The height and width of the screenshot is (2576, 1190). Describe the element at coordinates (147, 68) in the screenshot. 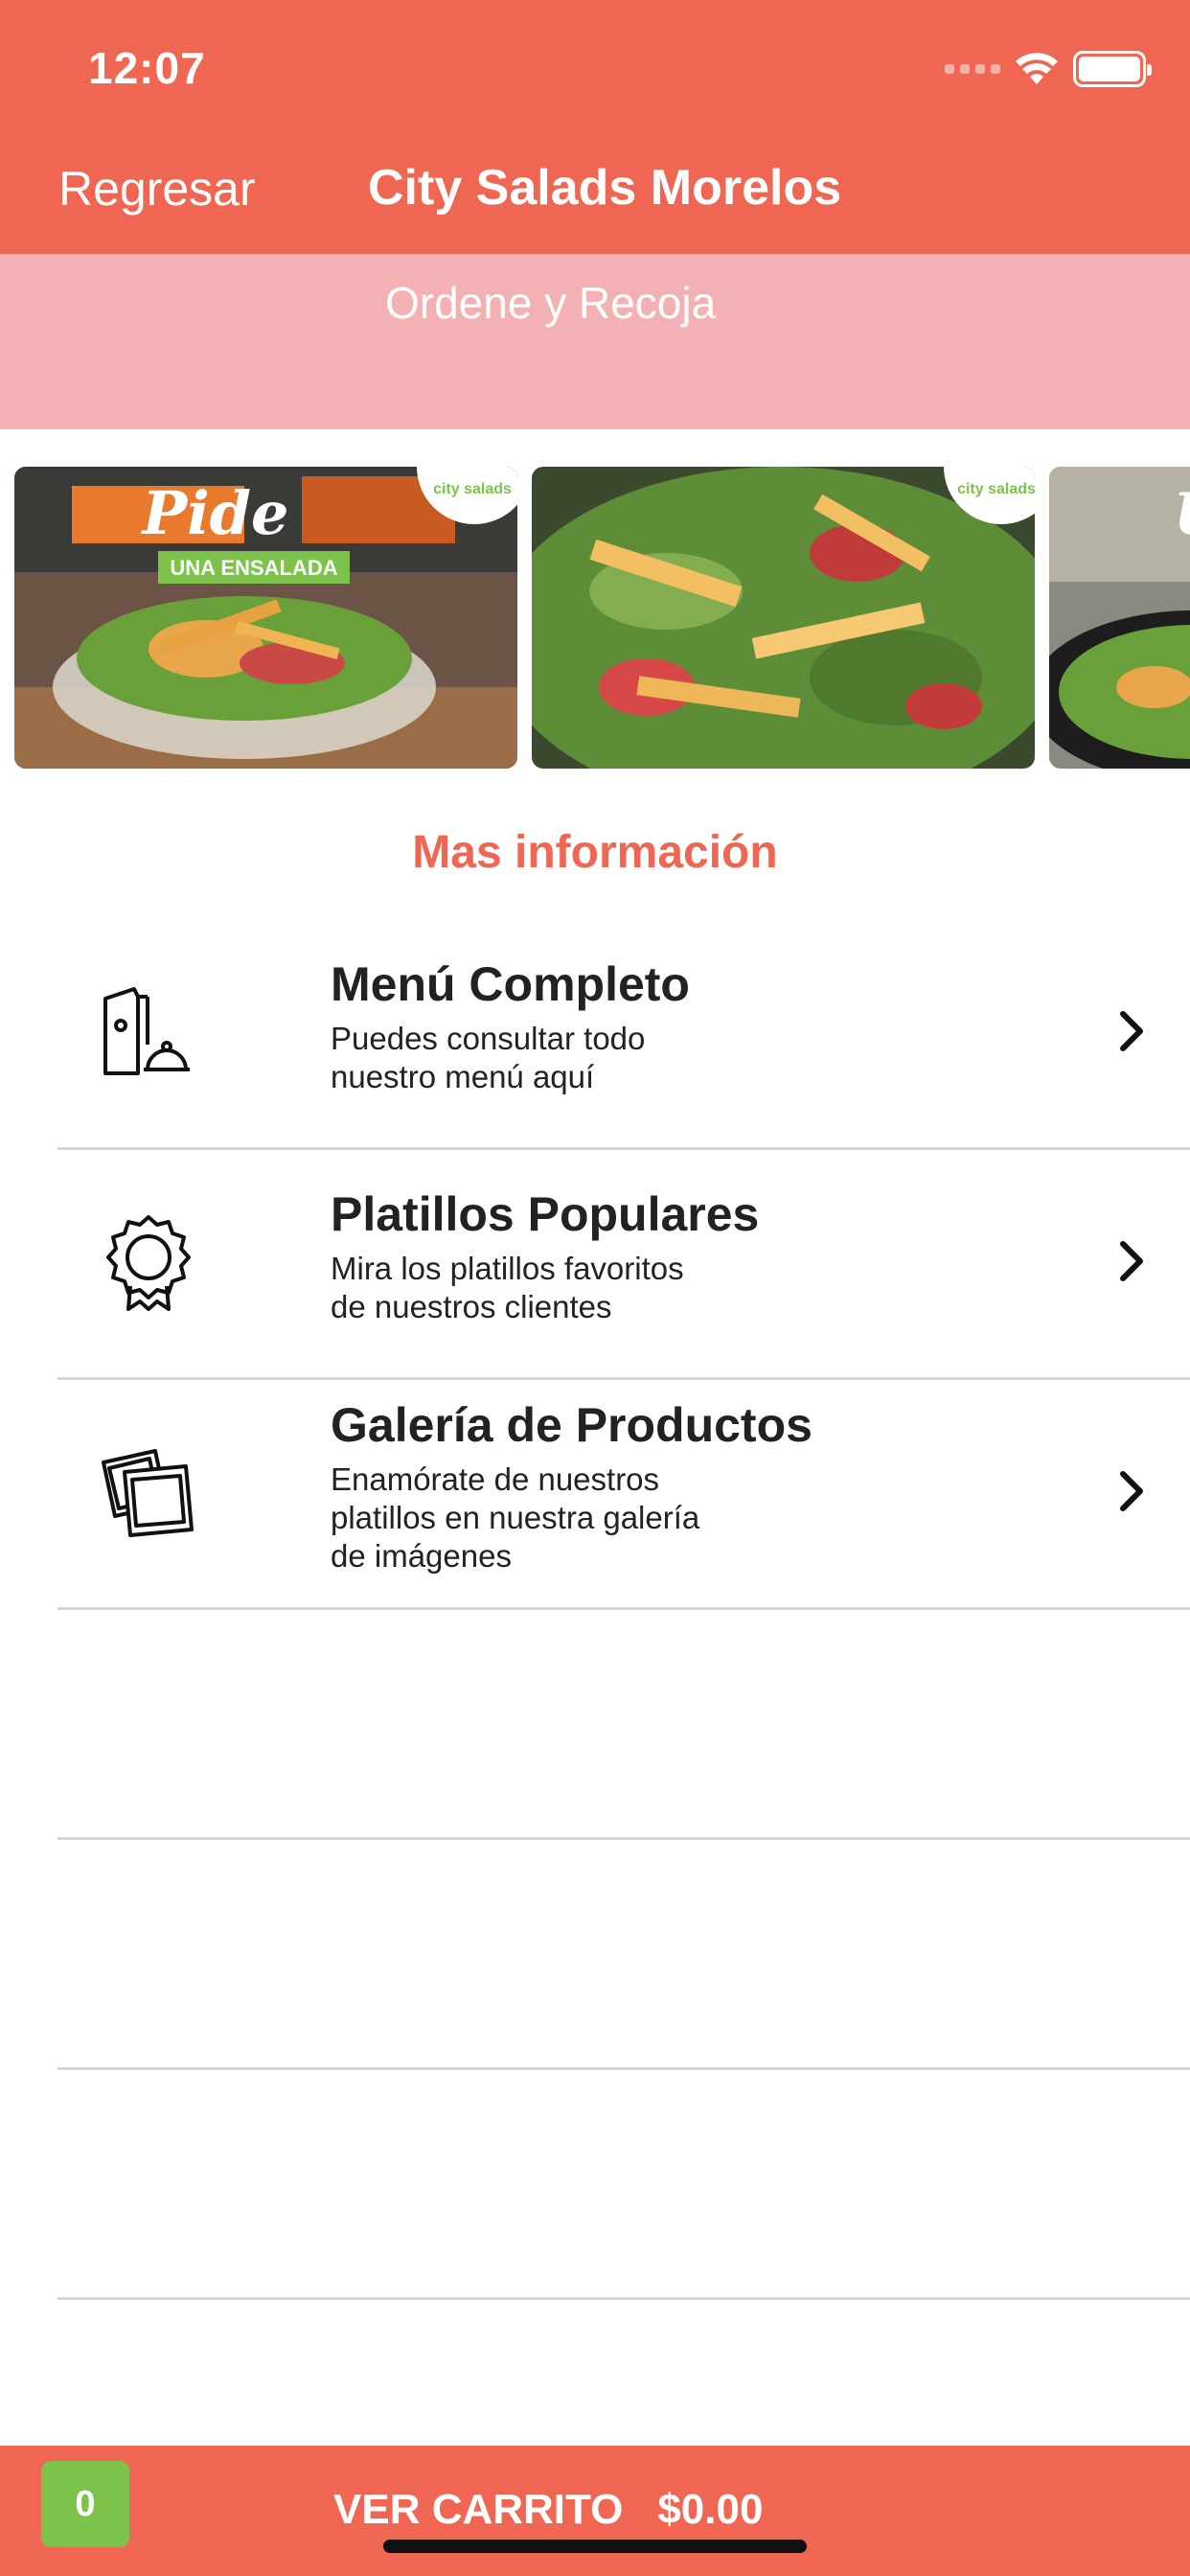

I see `status-time: 12:07` at that location.